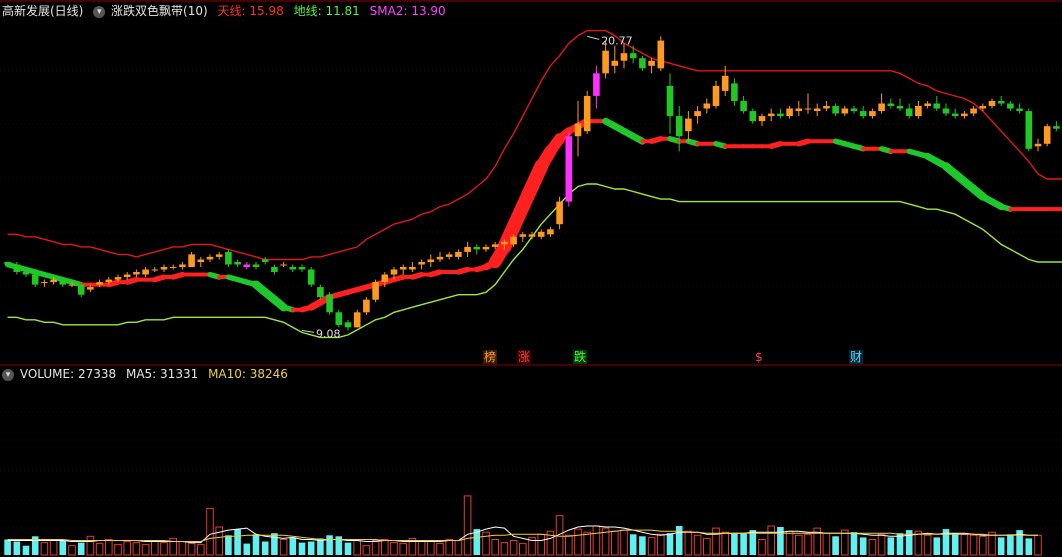 The width and height of the screenshot is (1062, 557). I want to click on marker-die: 跌, so click(580, 357).